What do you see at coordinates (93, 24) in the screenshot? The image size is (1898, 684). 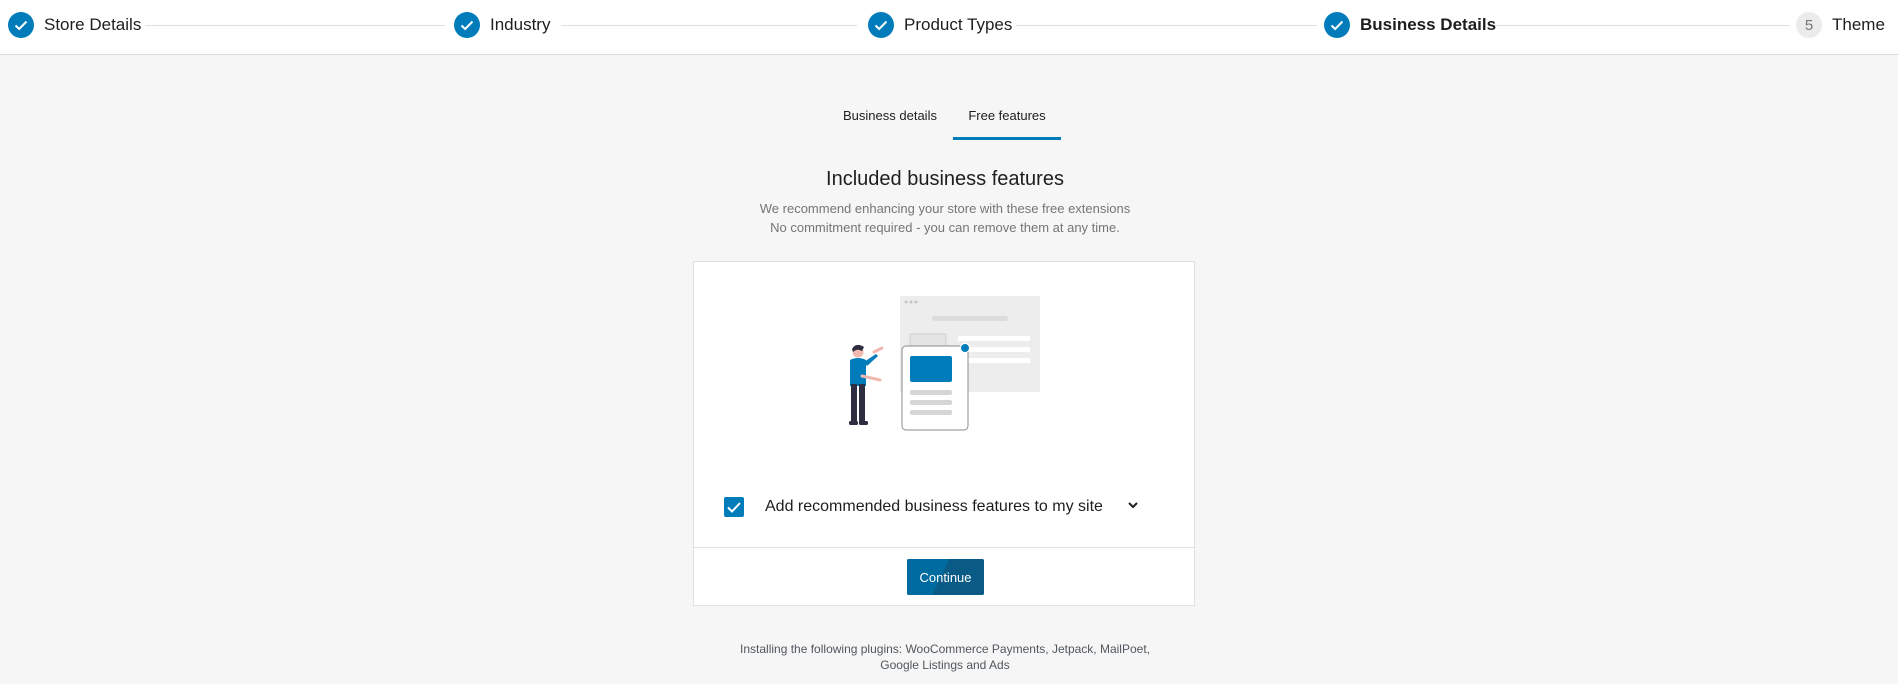 I see `step-label: Store Details` at bounding box center [93, 24].